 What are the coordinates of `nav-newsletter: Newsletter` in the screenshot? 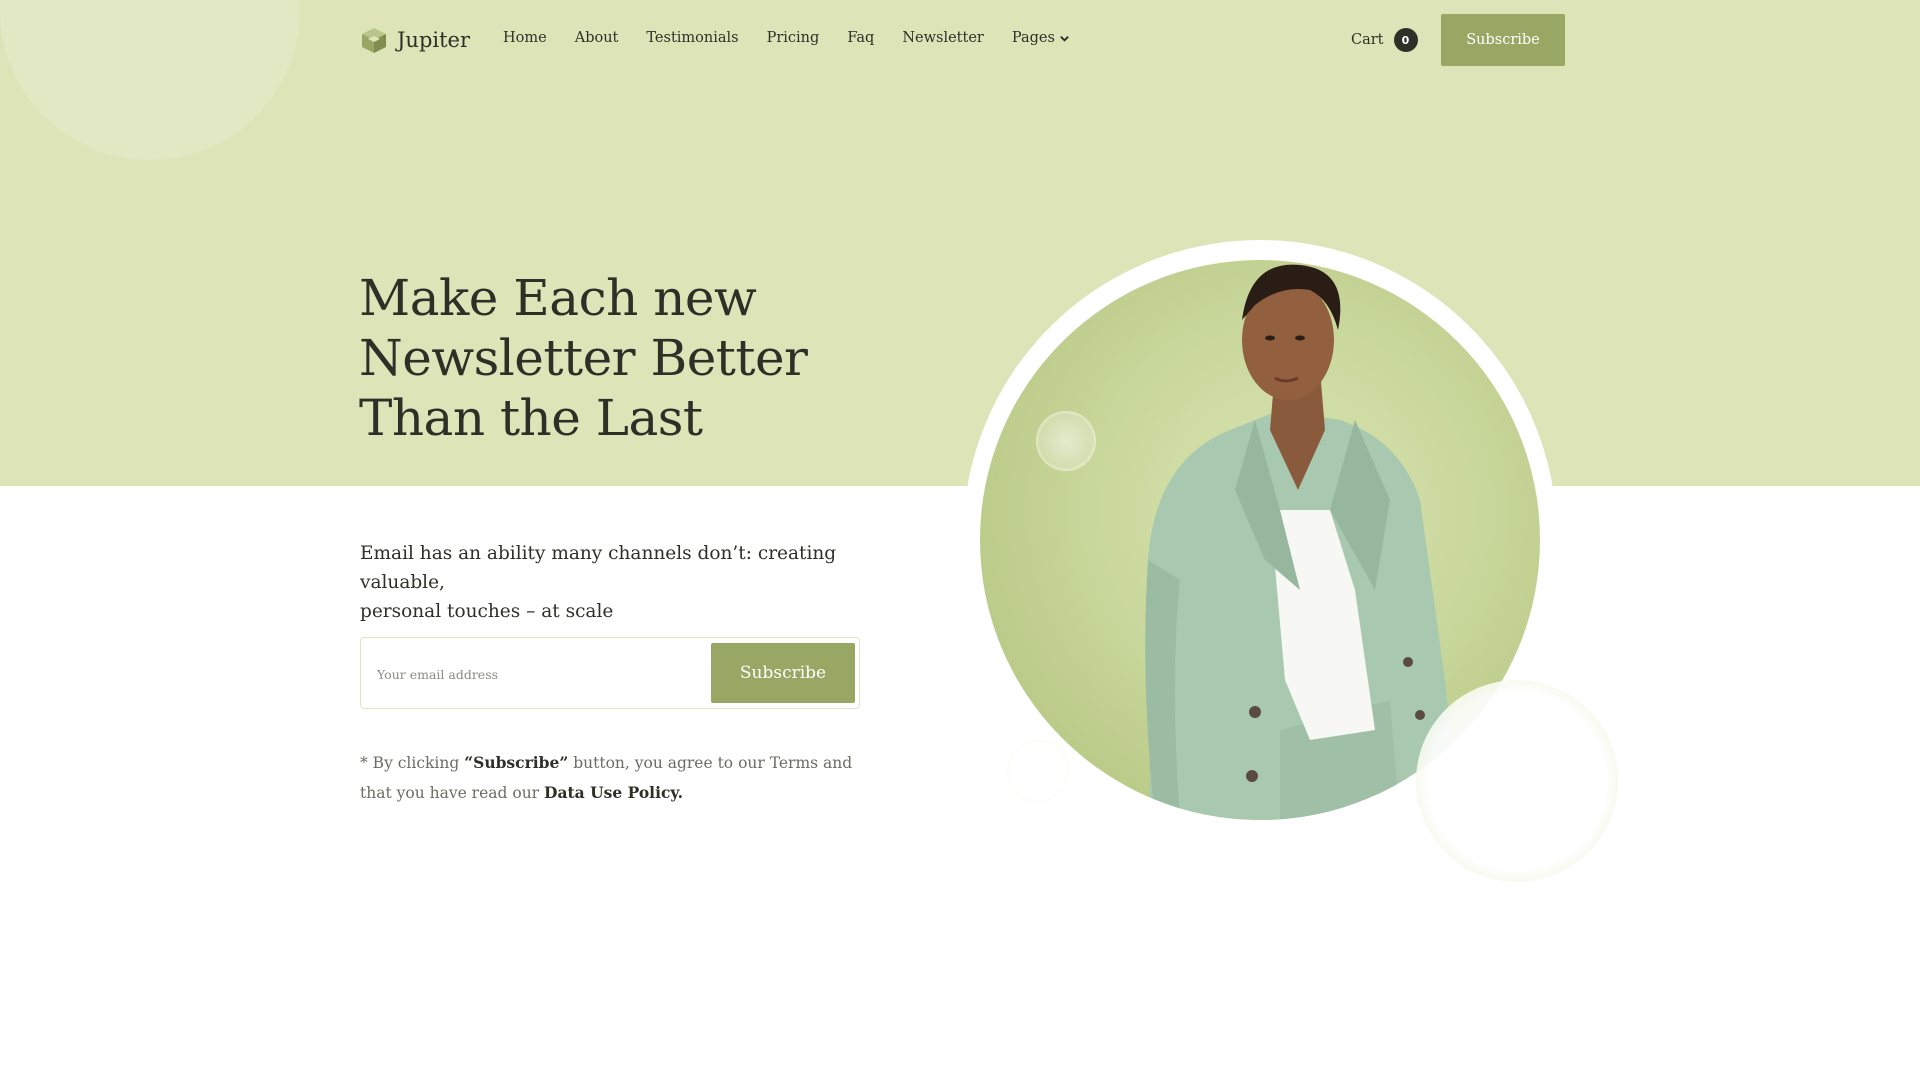 It's located at (943, 38).